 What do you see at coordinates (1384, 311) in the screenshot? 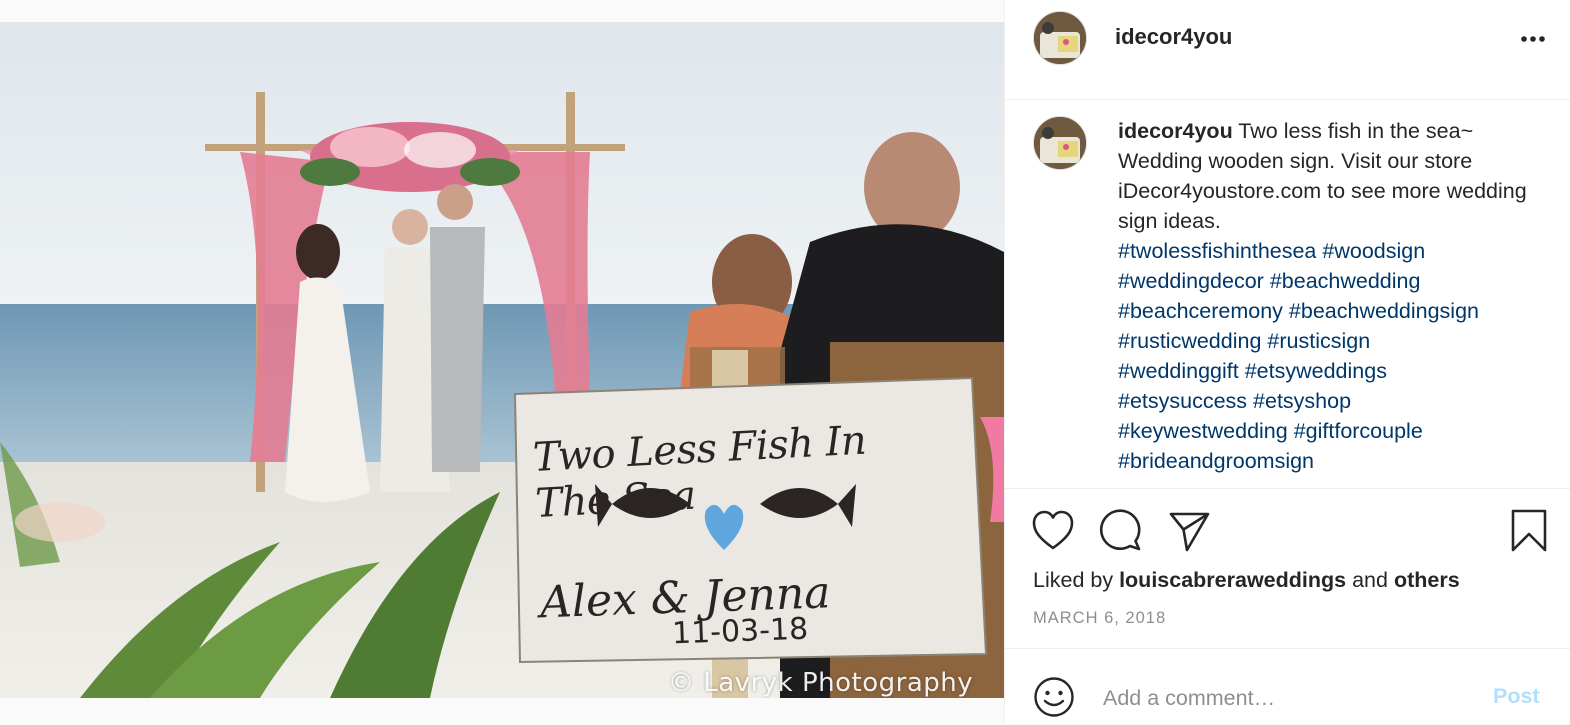
I see `hashtag: #beachweddingsign` at bounding box center [1384, 311].